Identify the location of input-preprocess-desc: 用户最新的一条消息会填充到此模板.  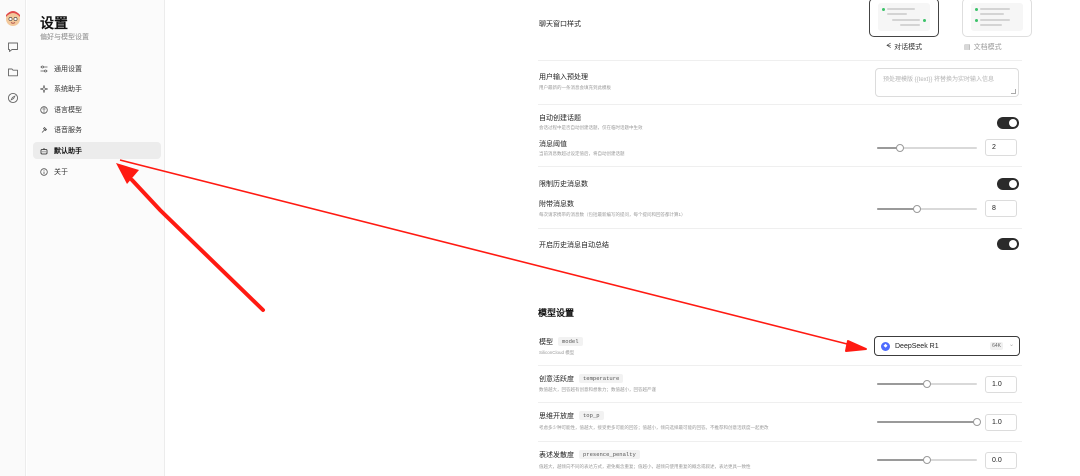
(575, 87).